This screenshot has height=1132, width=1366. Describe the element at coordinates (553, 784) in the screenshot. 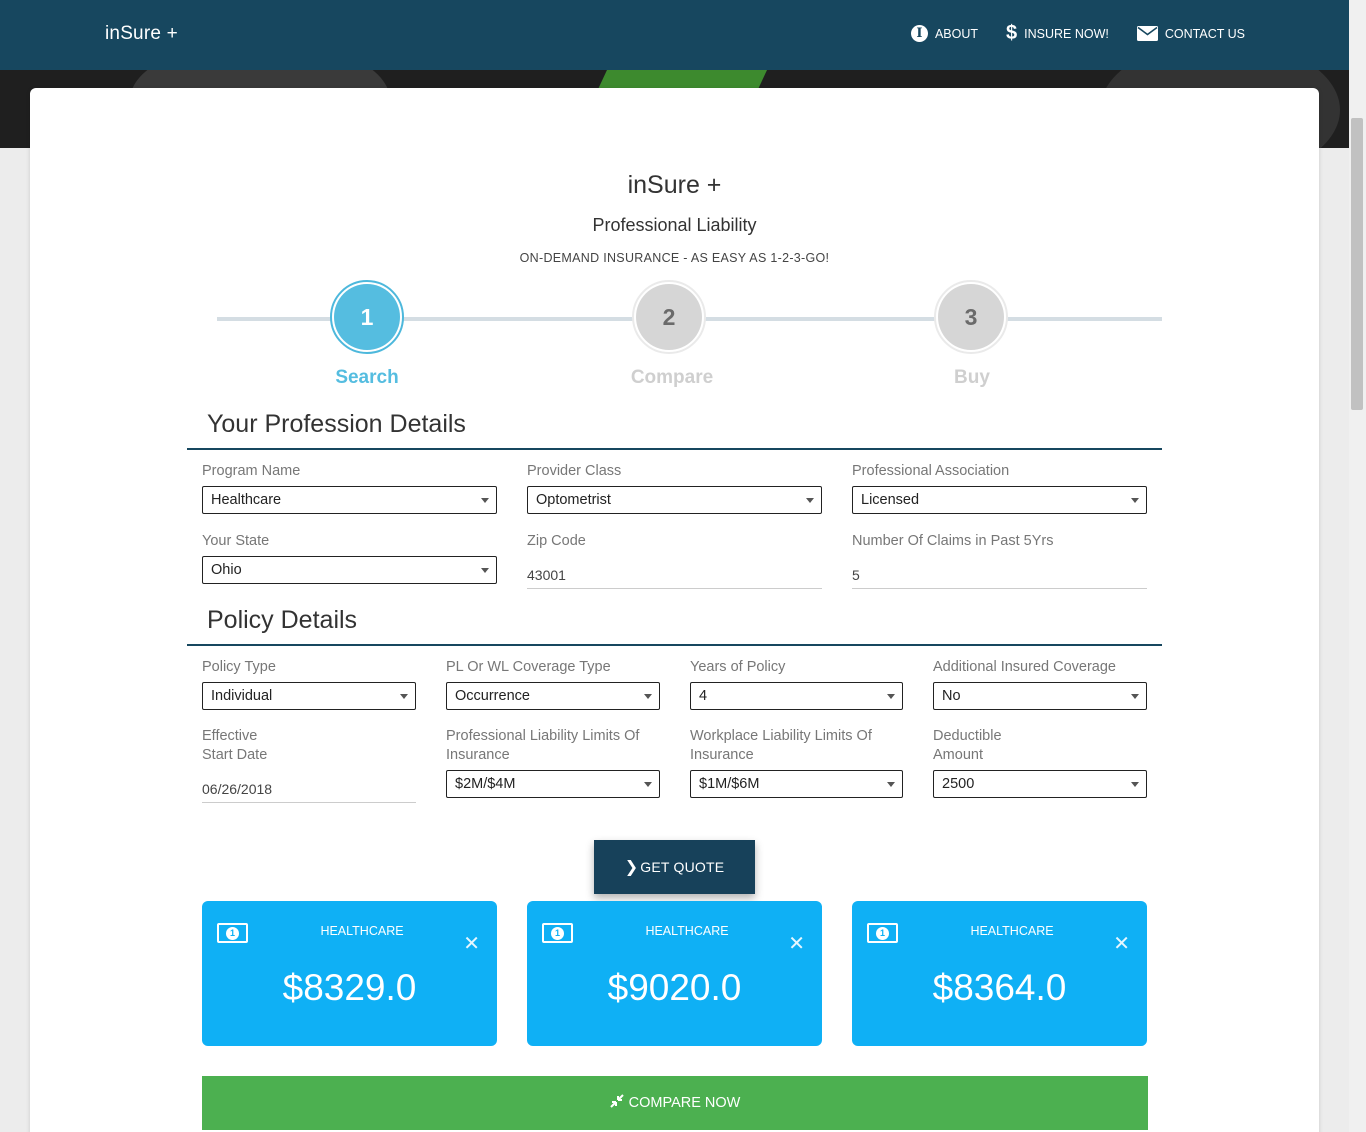

I see `pl-limits-select: $2M/$4M` at that location.